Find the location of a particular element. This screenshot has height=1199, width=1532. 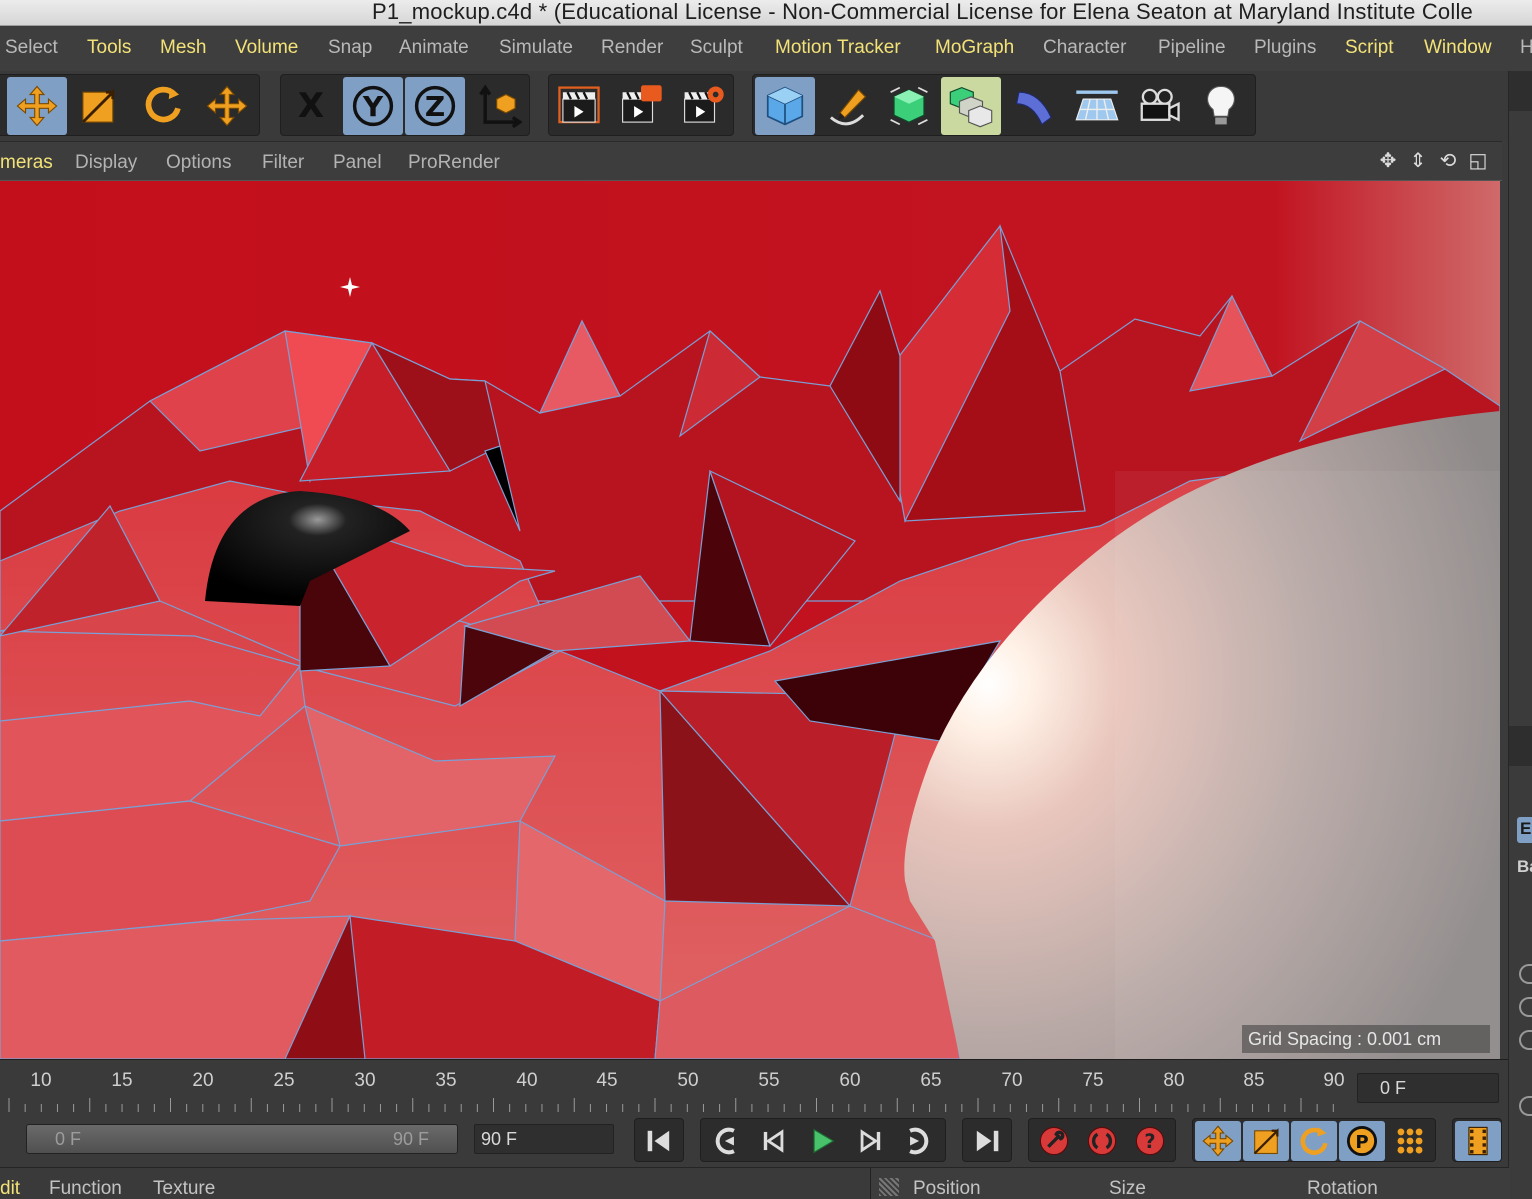

previous-frame-button is located at coordinates (774, 1141).